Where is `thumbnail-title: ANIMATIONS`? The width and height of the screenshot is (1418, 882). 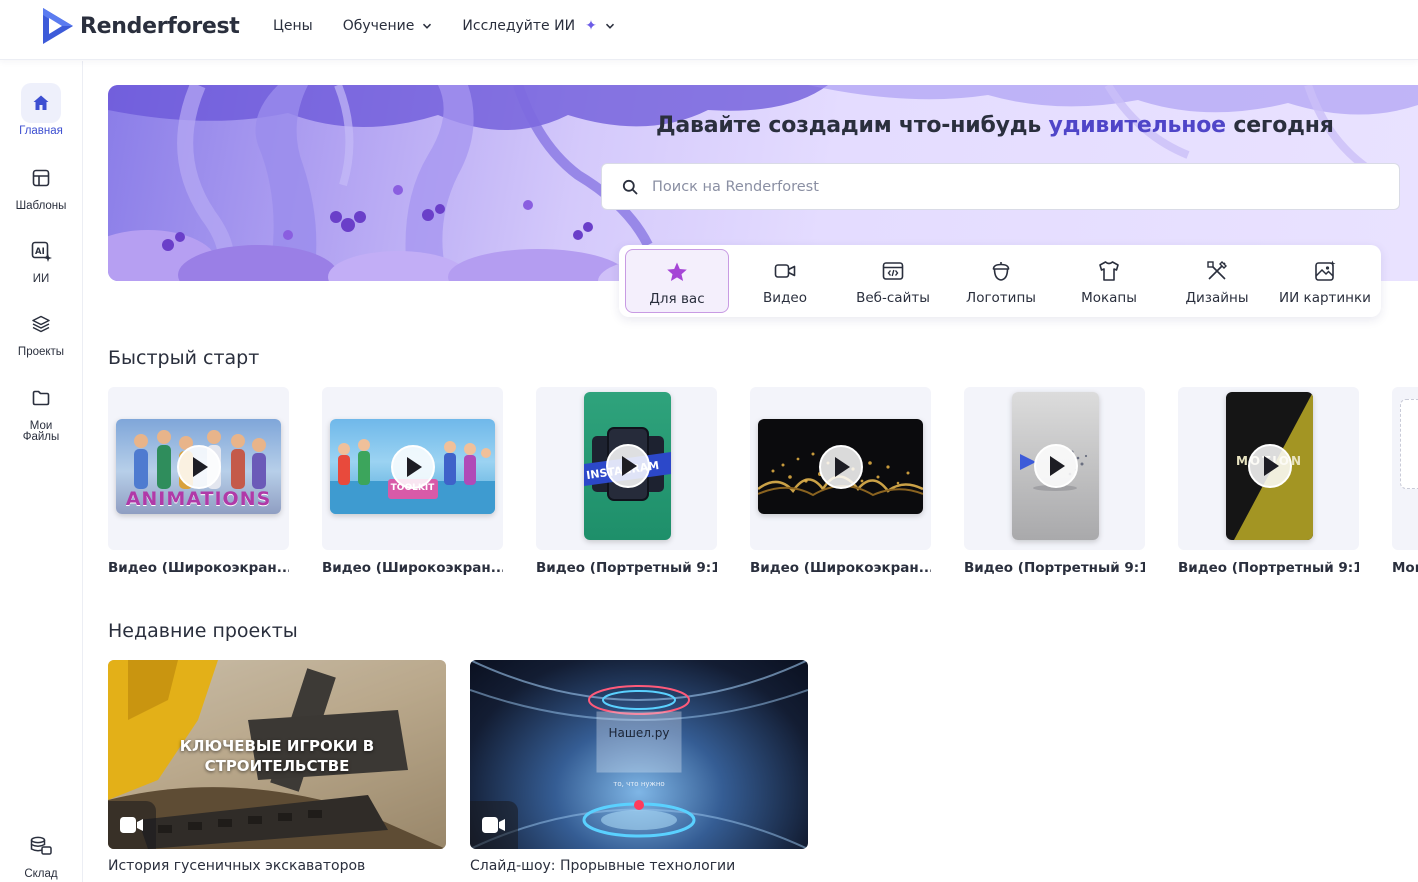 thumbnail-title: ANIMATIONS is located at coordinates (198, 499).